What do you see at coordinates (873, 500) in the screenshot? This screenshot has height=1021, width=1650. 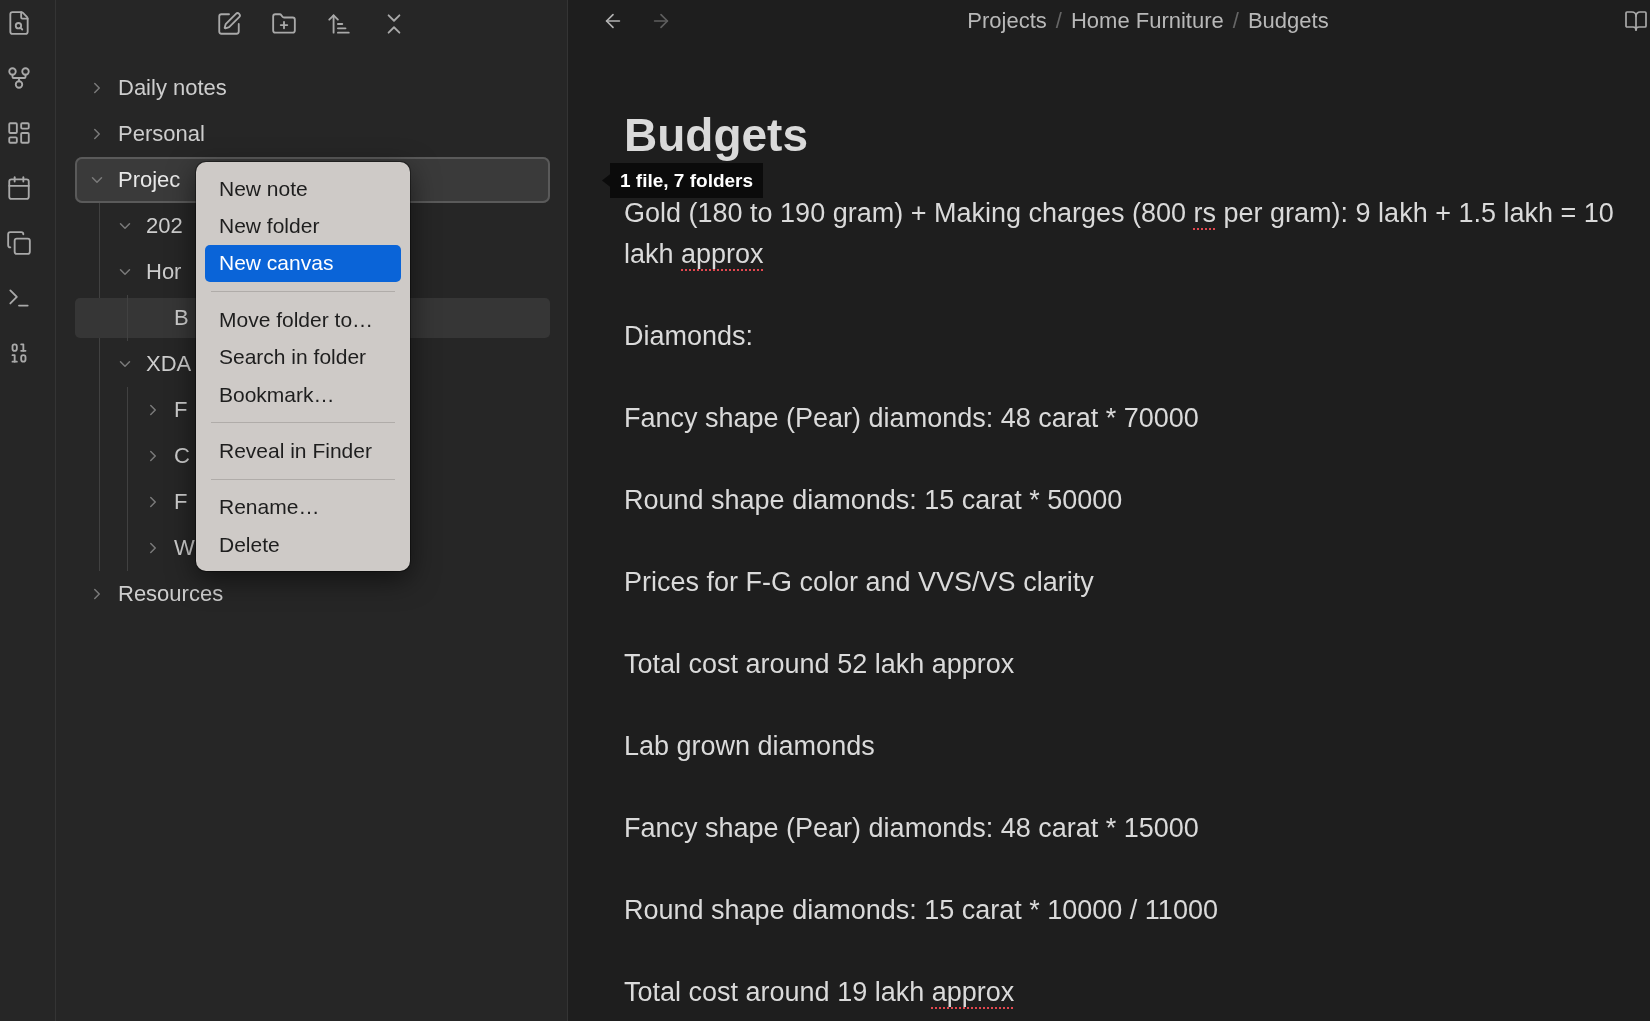 I see `note-paragraph: Round shape diamonds: 15 carat * 50000` at bounding box center [873, 500].